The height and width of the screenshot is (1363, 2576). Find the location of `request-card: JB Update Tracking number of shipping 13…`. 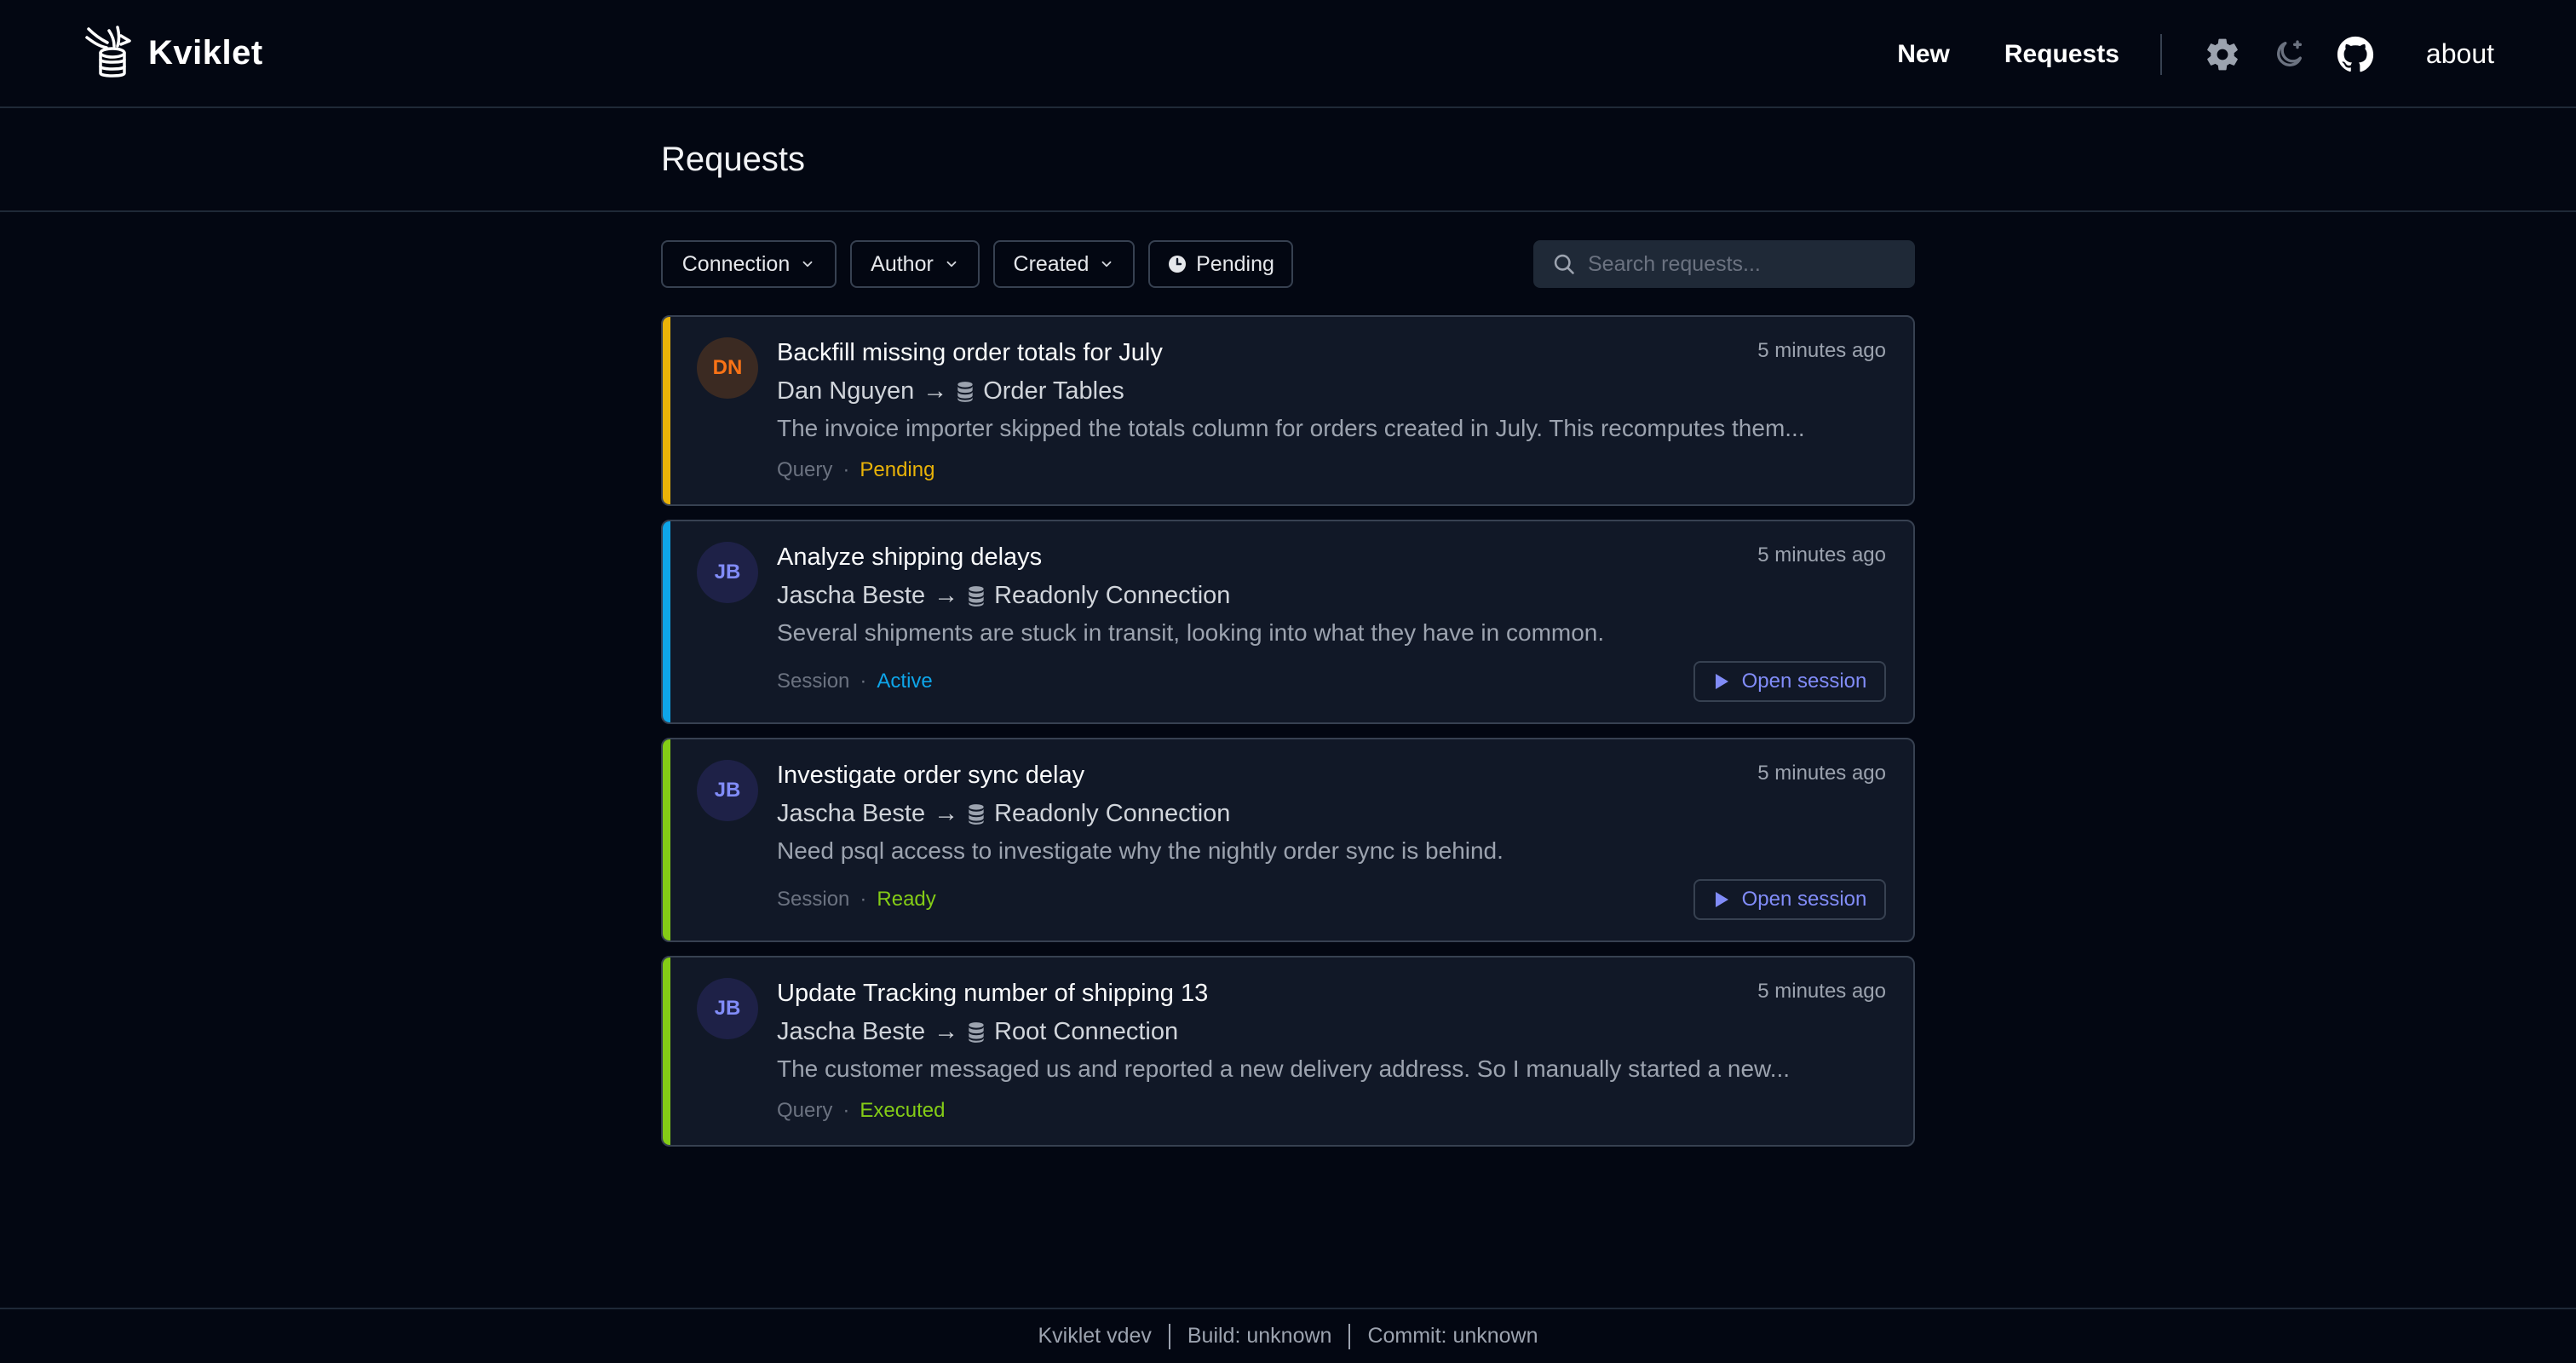

request-card: JB Update Tracking number of shipping 13… is located at coordinates (1288, 1052).